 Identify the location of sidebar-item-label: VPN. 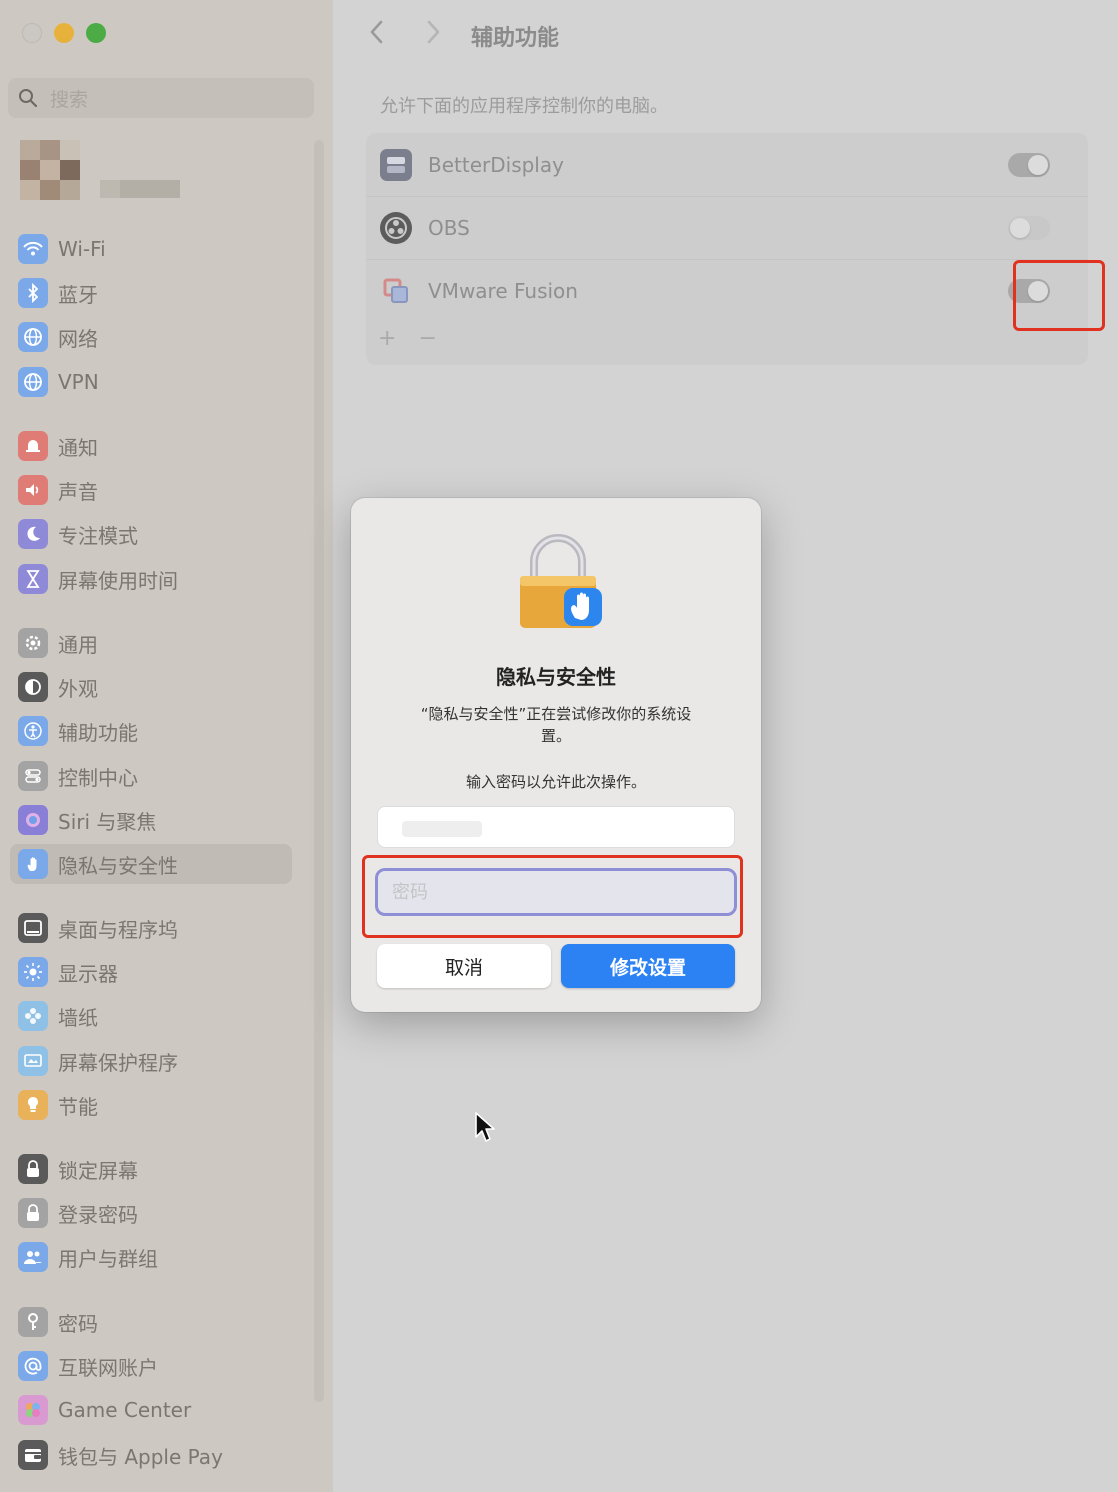
(78, 382).